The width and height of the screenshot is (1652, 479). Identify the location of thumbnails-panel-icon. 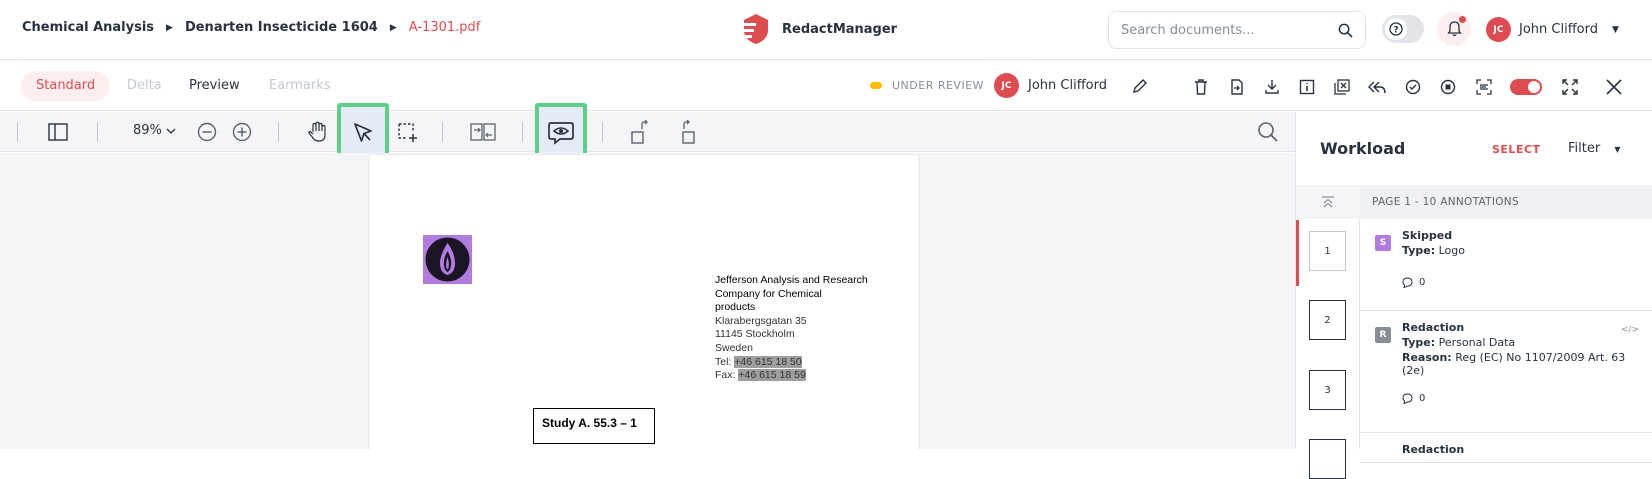
(58, 132).